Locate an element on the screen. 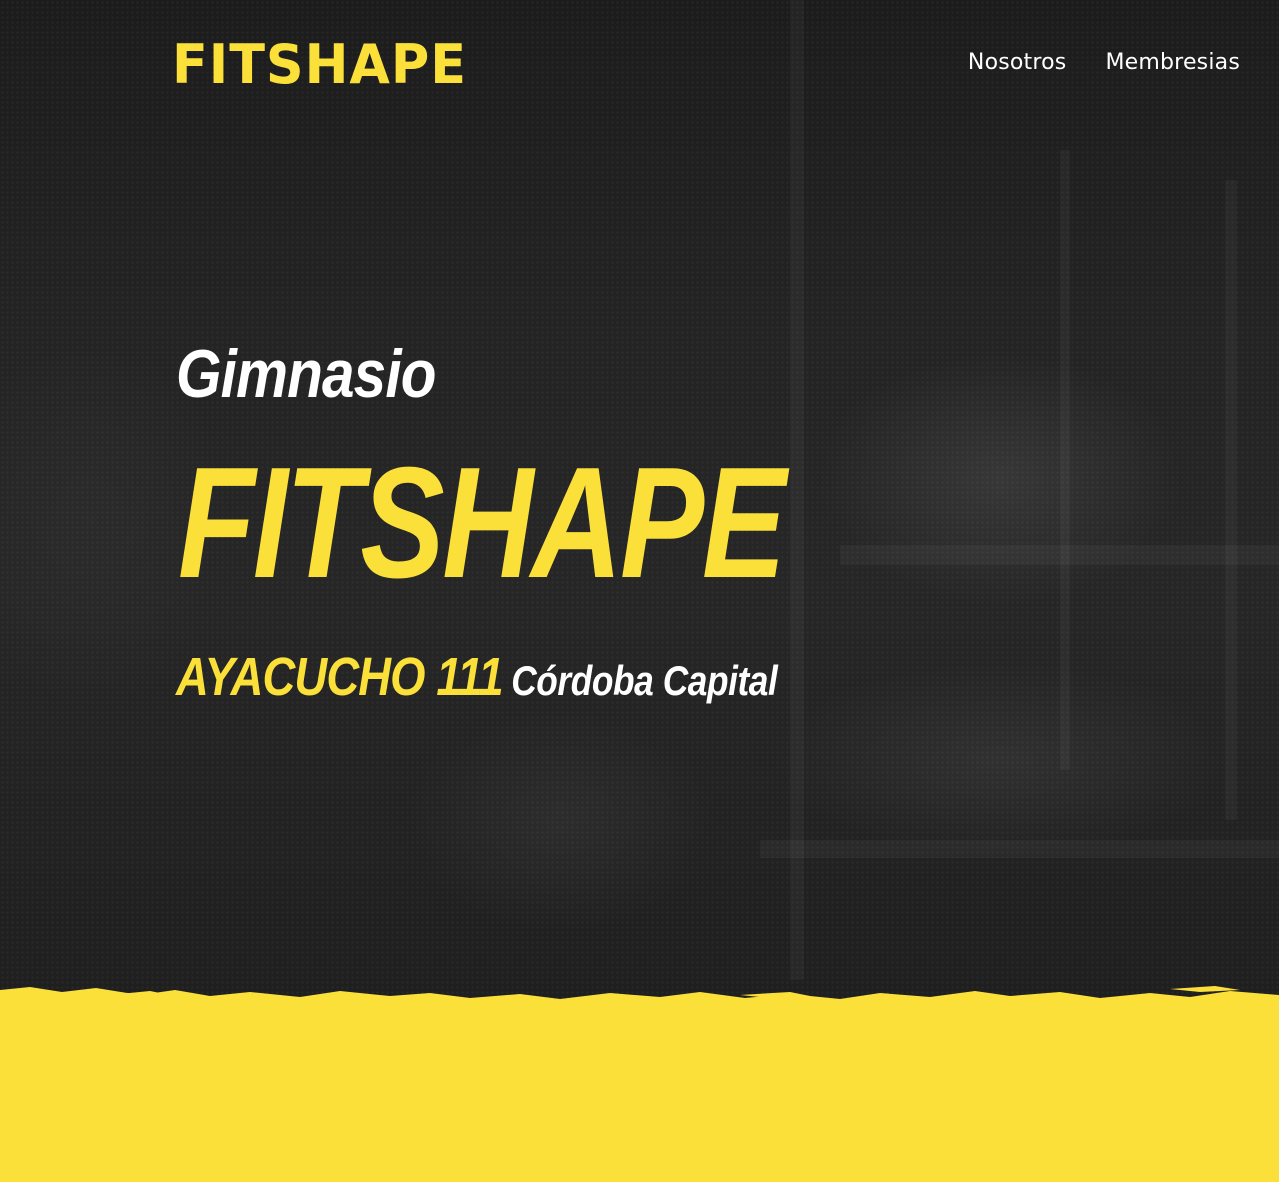  nav-link-nosotros: Nosotros is located at coordinates (1017, 63).